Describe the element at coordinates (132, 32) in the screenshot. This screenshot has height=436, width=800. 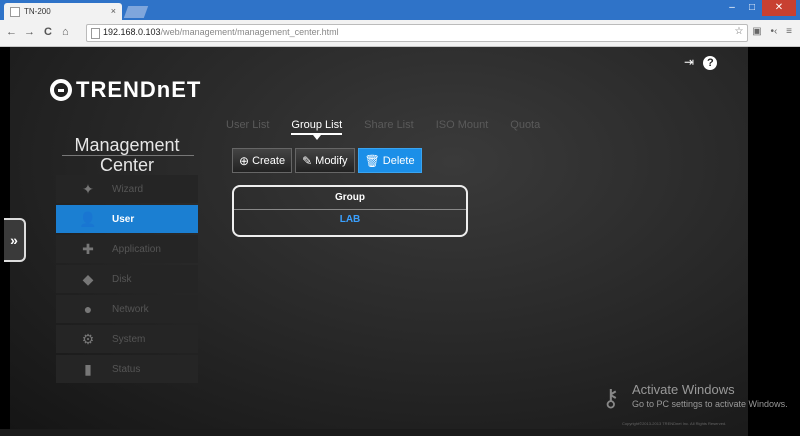
I see `url-host: 192.168.0.103` at that location.